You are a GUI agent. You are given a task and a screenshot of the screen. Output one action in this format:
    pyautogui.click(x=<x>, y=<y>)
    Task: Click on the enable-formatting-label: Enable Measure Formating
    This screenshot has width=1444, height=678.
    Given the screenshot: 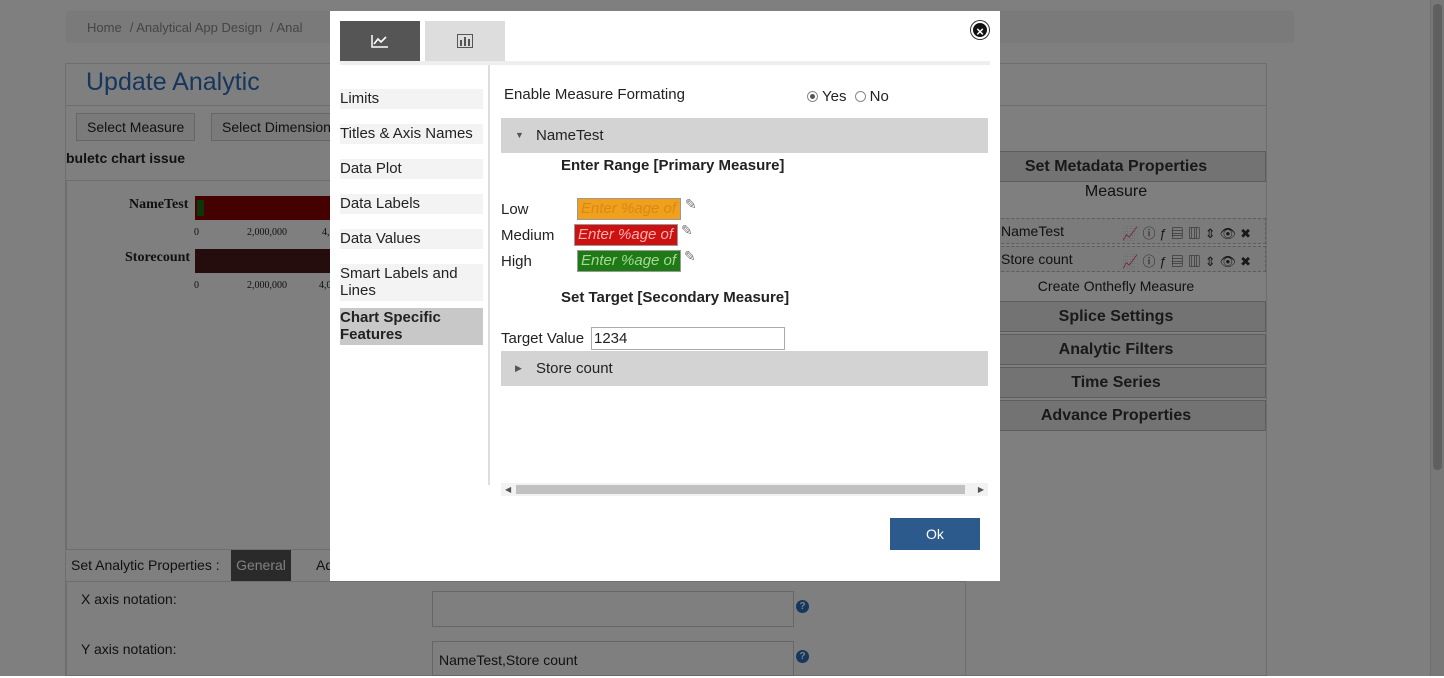 What is the action you would take?
    pyautogui.click(x=594, y=94)
    